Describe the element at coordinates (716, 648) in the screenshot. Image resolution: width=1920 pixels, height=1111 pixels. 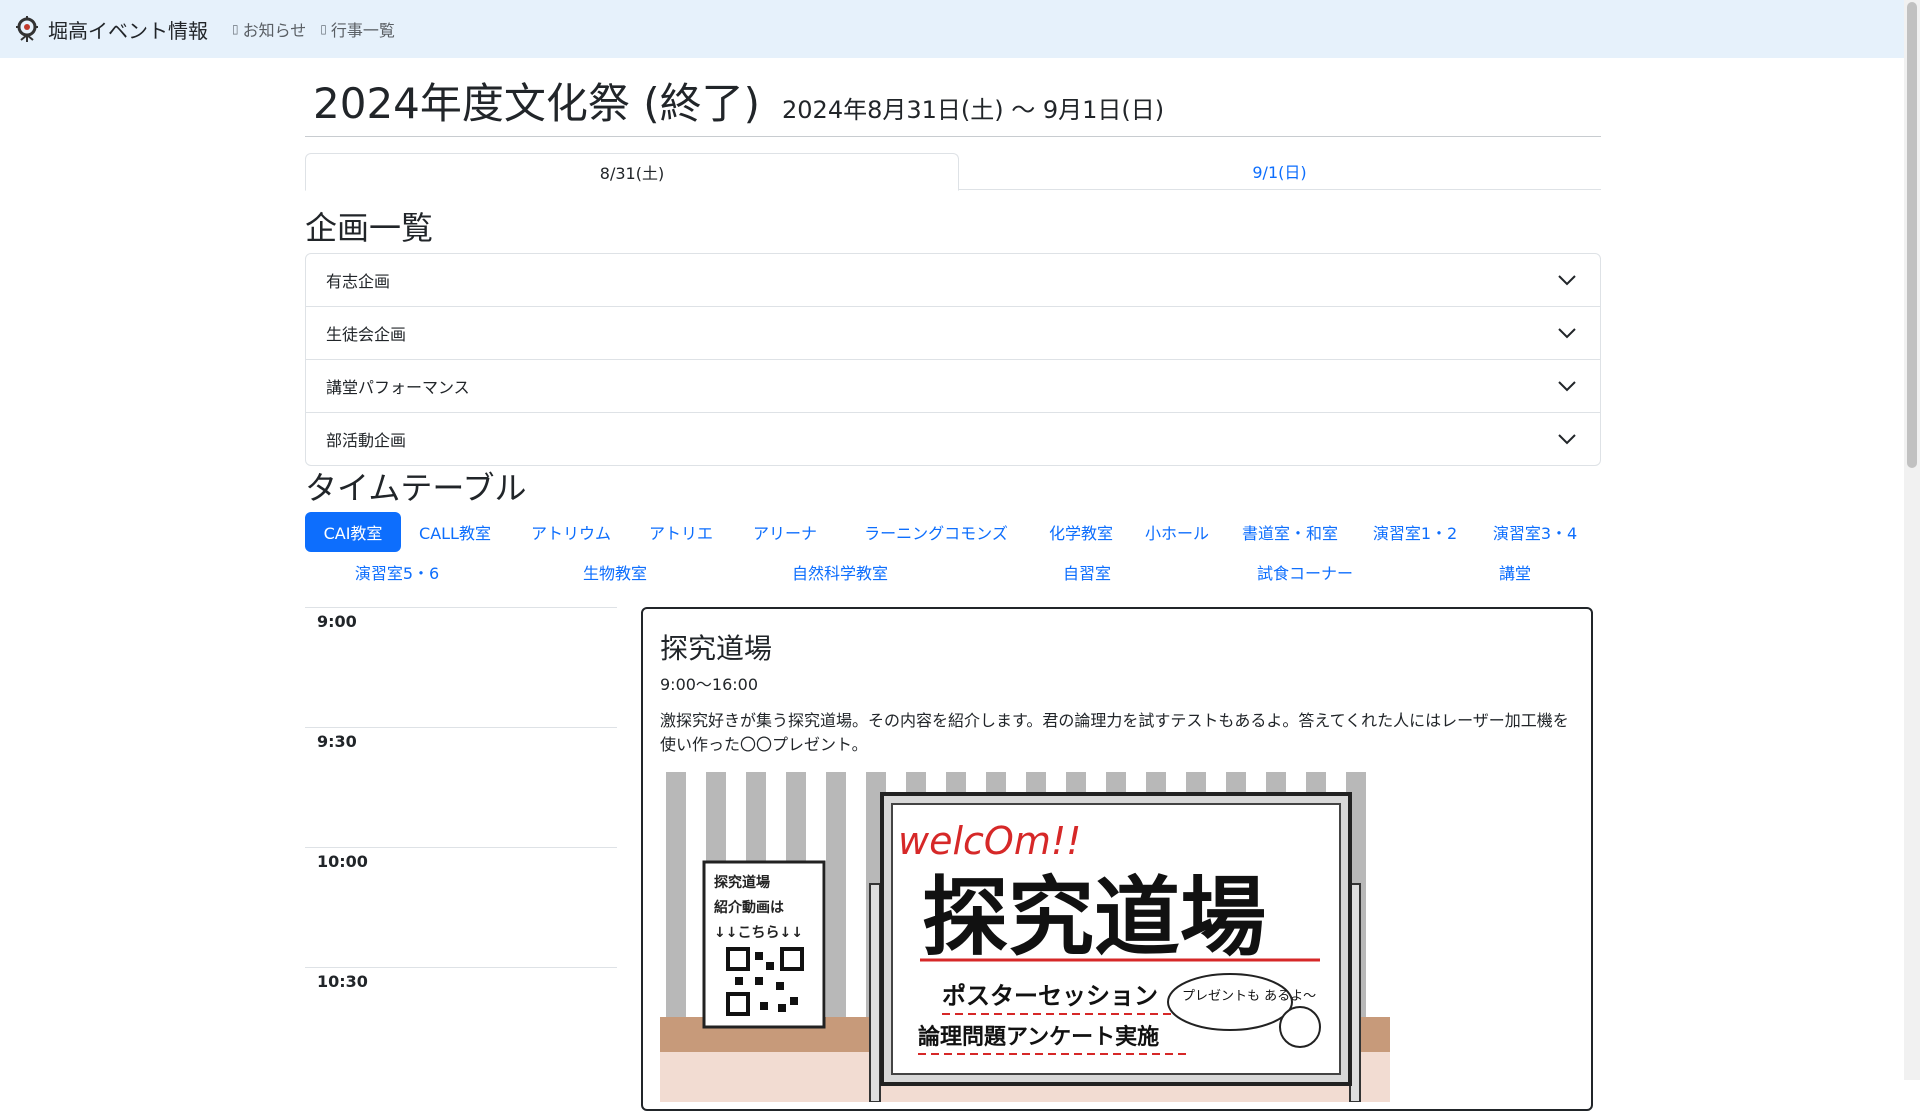
I see `event-title: 探究道場` at that location.